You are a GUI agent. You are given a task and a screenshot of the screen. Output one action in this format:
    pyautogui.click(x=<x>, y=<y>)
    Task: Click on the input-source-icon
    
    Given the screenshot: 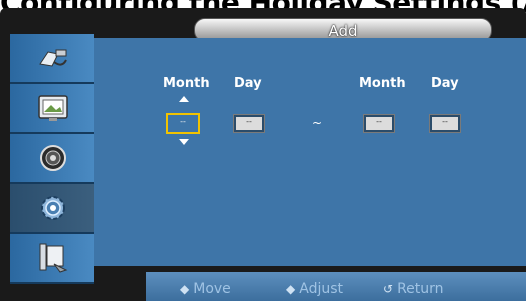 What is the action you would take?
    pyautogui.click(x=53, y=58)
    